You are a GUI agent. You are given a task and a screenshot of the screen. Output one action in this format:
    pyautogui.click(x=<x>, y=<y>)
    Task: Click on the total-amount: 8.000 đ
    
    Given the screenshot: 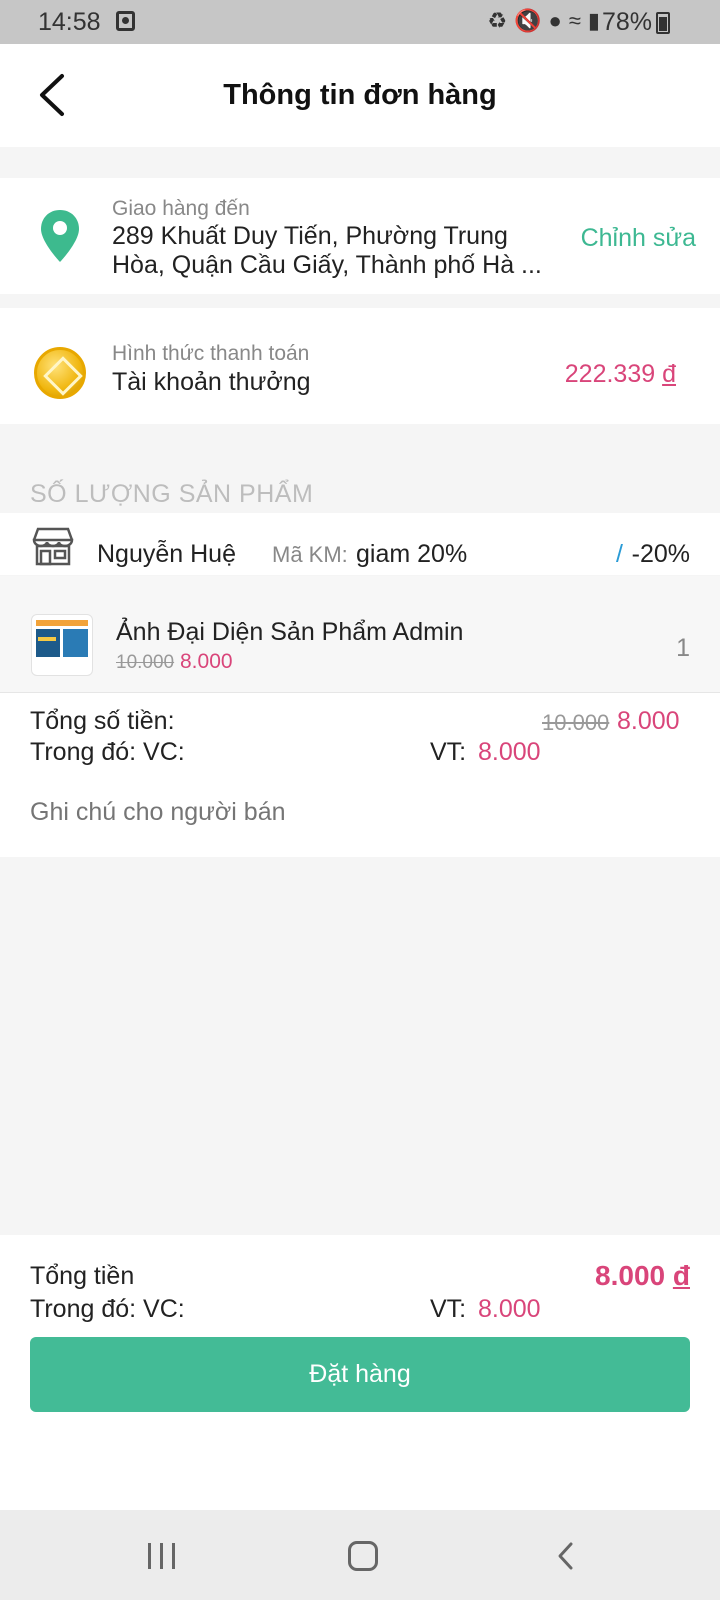 What is the action you would take?
    pyautogui.click(x=642, y=1276)
    